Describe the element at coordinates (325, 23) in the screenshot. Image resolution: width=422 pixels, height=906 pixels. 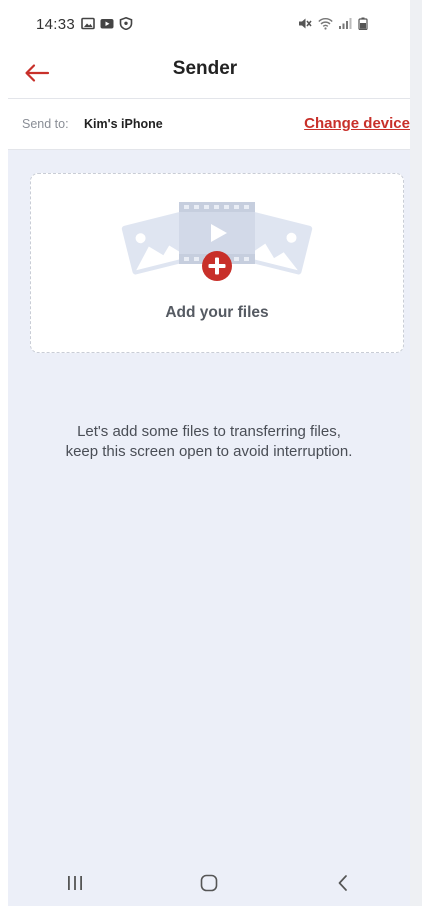
I see `wifi-icon` at that location.